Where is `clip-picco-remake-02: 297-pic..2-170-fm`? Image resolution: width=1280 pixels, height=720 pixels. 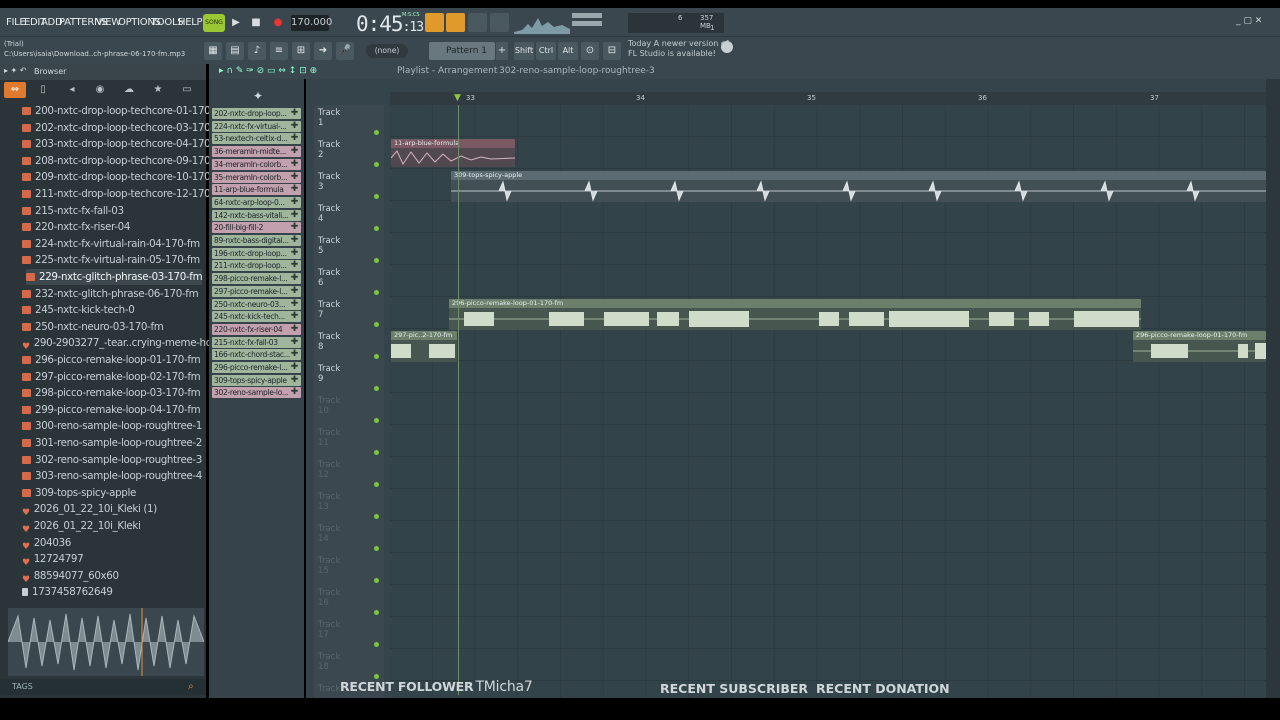 clip-picco-remake-02: 297-pic..2-170-fm is located at coordinates (424, 346).